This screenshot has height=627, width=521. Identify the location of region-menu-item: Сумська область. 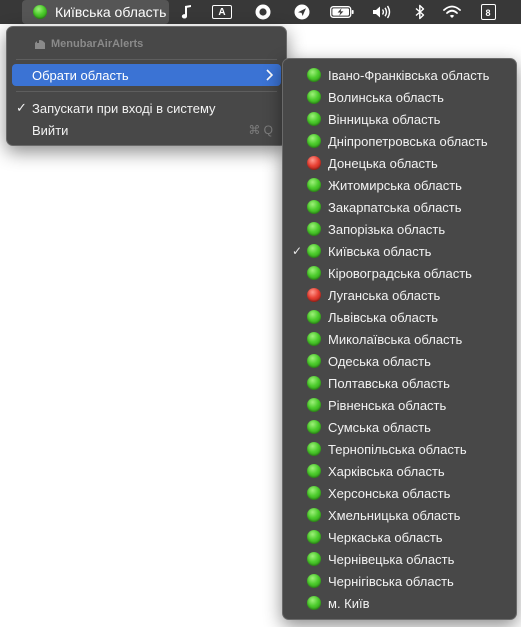
(399, 427).